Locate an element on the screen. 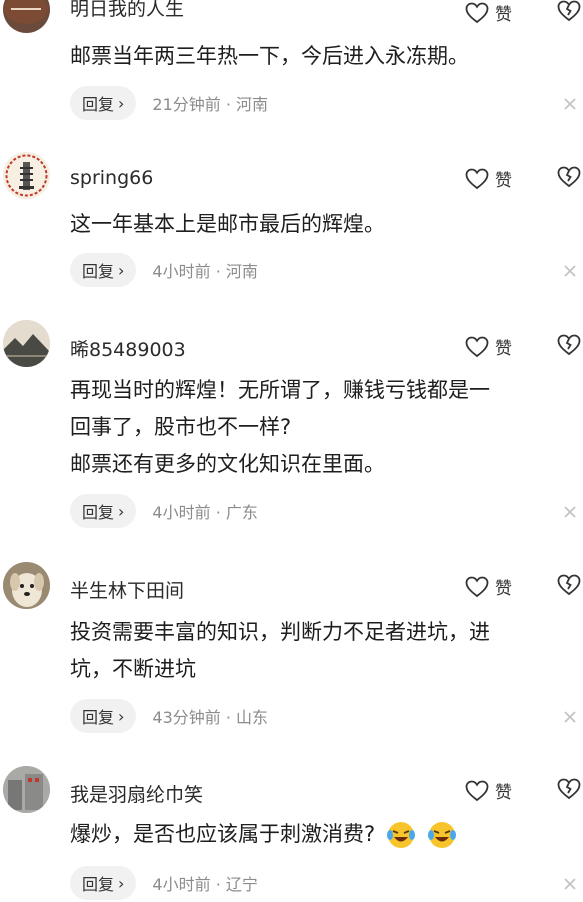  football-avatar-icon is located at coordinates (26, 12).